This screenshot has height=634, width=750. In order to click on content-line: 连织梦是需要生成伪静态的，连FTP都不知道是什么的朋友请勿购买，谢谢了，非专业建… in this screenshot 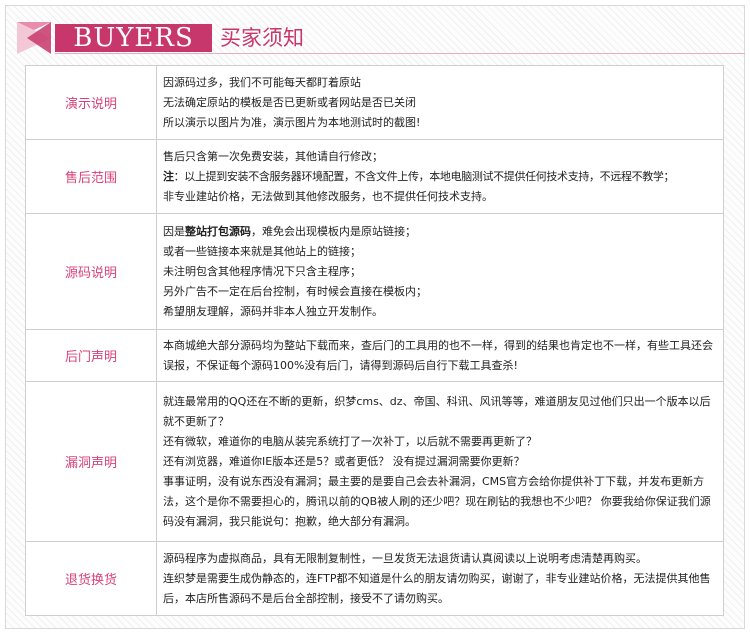, I will do `click(437, 588)`.